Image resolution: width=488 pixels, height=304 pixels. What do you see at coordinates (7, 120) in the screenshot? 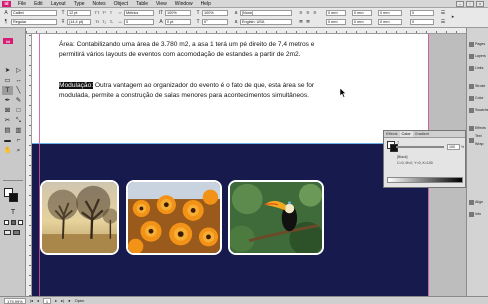
I see `scissors-tool-icon: ✂` at bounding box center [7, 120].